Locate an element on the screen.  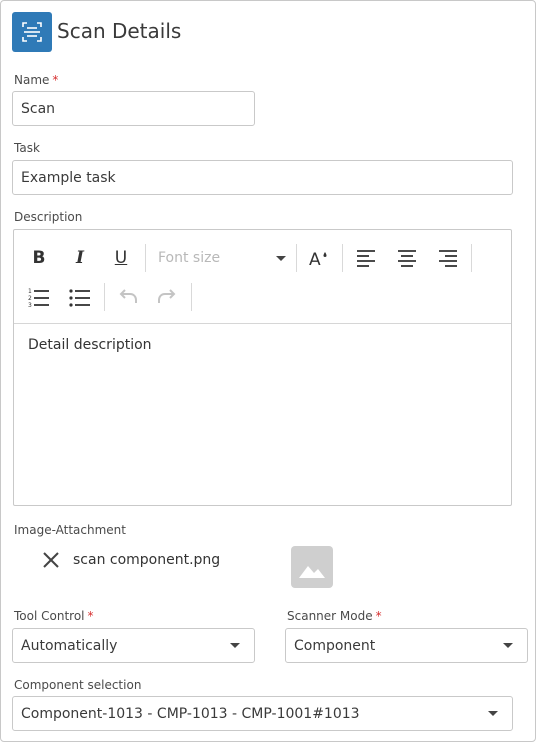
font-color-icon: A is located at coordinates (319, 258).